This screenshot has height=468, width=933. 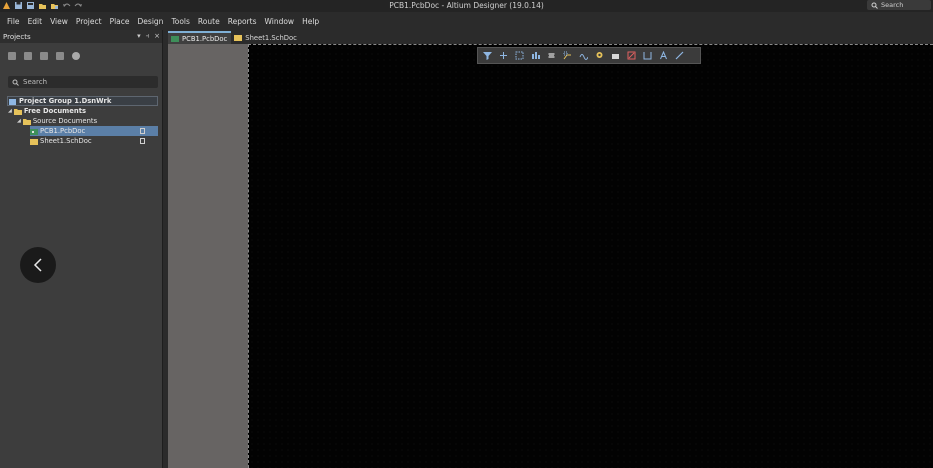 I want to click on active-bar, so click(x=589, y=55).